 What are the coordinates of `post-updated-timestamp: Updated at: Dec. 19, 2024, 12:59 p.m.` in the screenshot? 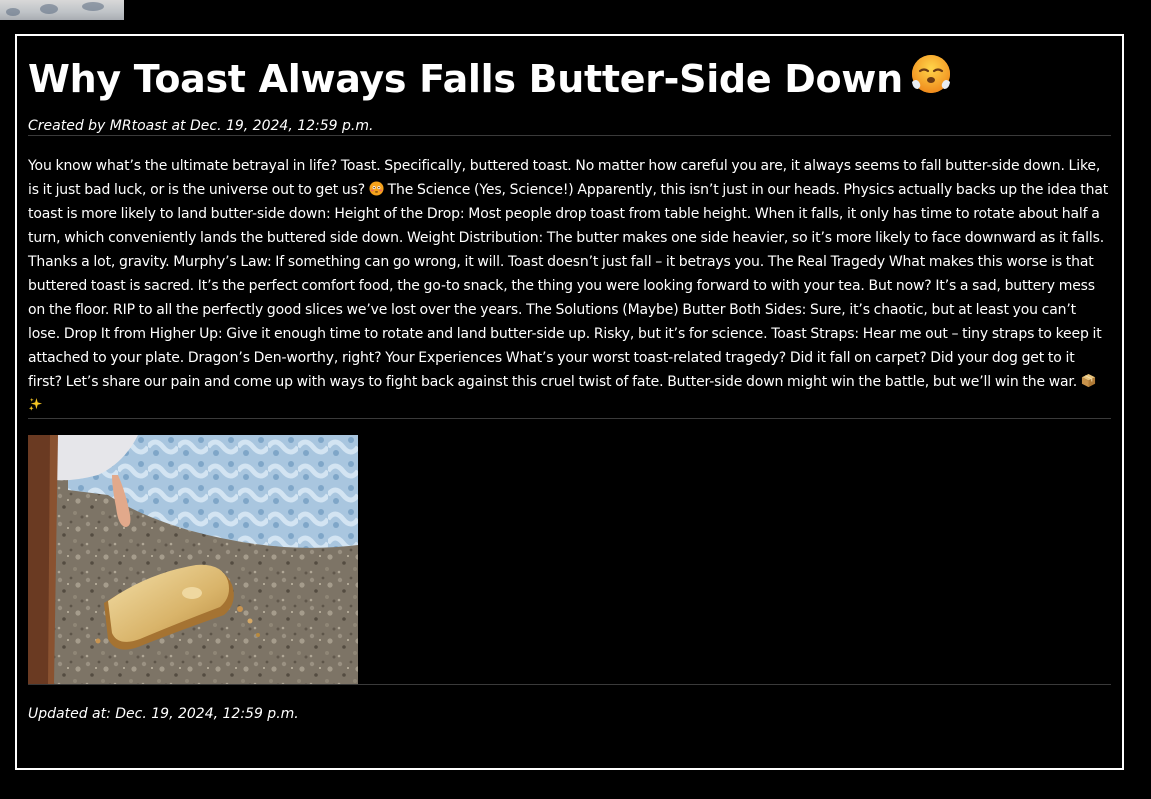 It's located at (163, 714).